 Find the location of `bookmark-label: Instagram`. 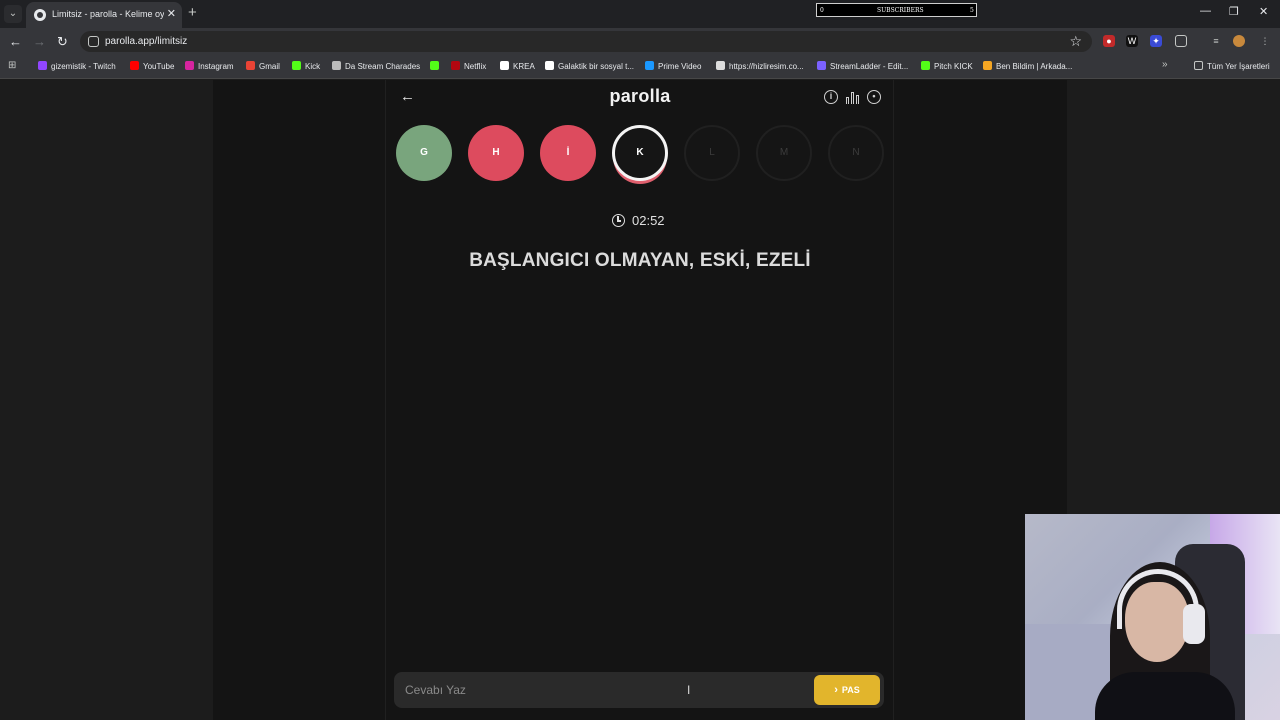

bookmark-label: Instagram is located at coordinates (216, 66).